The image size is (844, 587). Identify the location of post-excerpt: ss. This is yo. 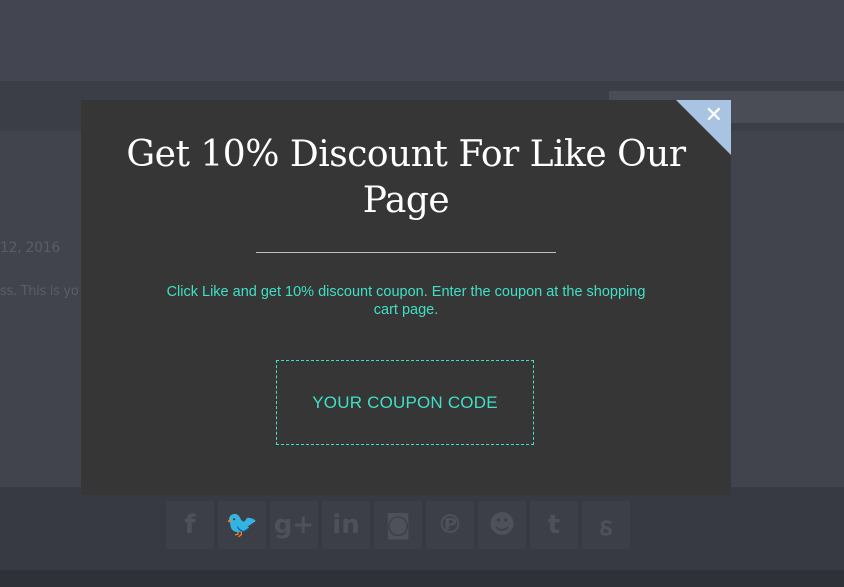
(39, 291).